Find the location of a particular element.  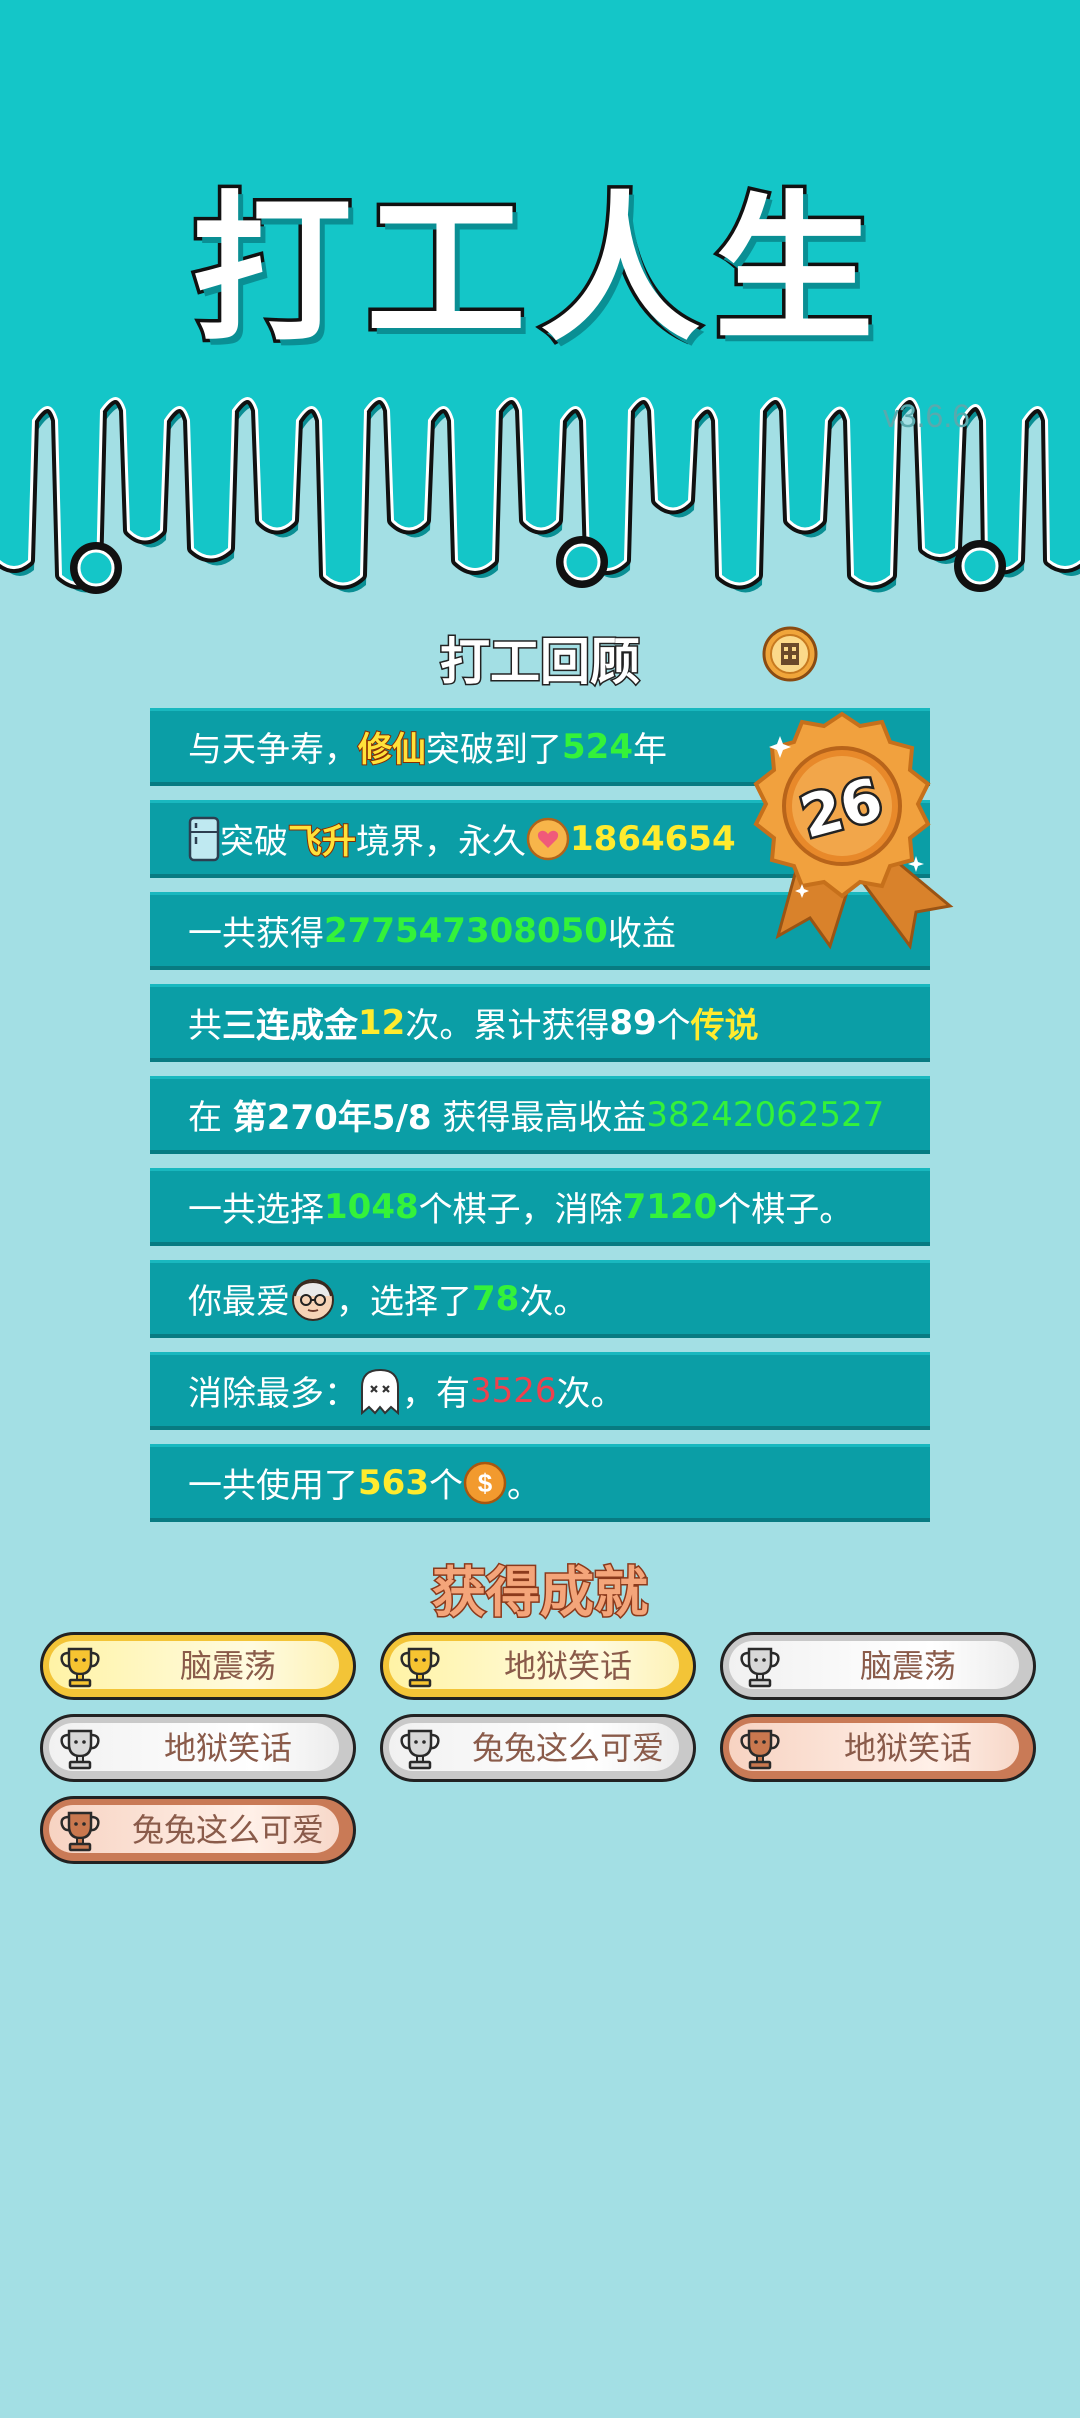

stat-row-pieces: 一共选择 1048 个棋子，消除 7120 个棋子。 is located at coordinates (540, 1207).